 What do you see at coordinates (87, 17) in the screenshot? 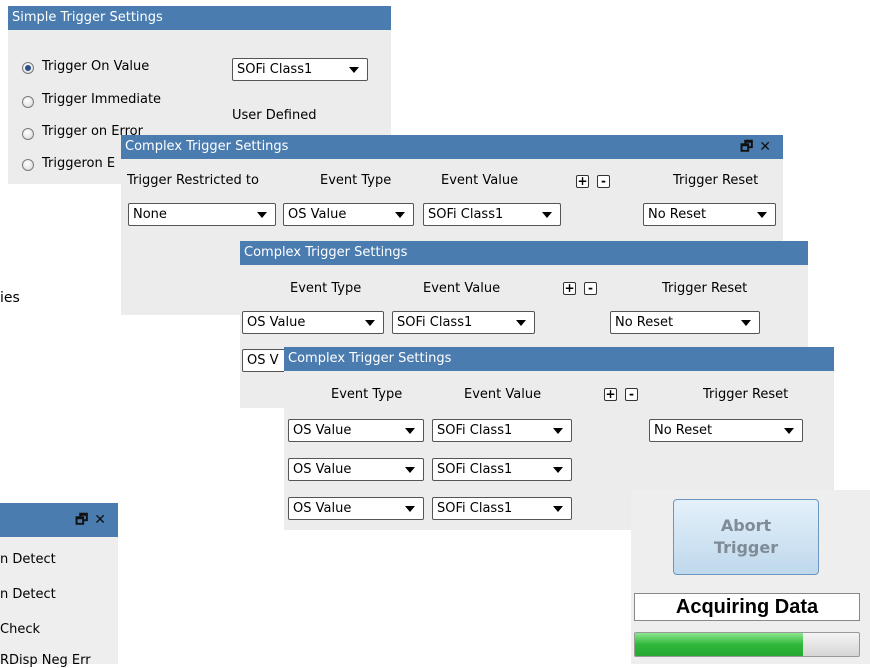
I see `simple-trigger-title: Simple Trigger Settings` at bounding box center [87, 17].